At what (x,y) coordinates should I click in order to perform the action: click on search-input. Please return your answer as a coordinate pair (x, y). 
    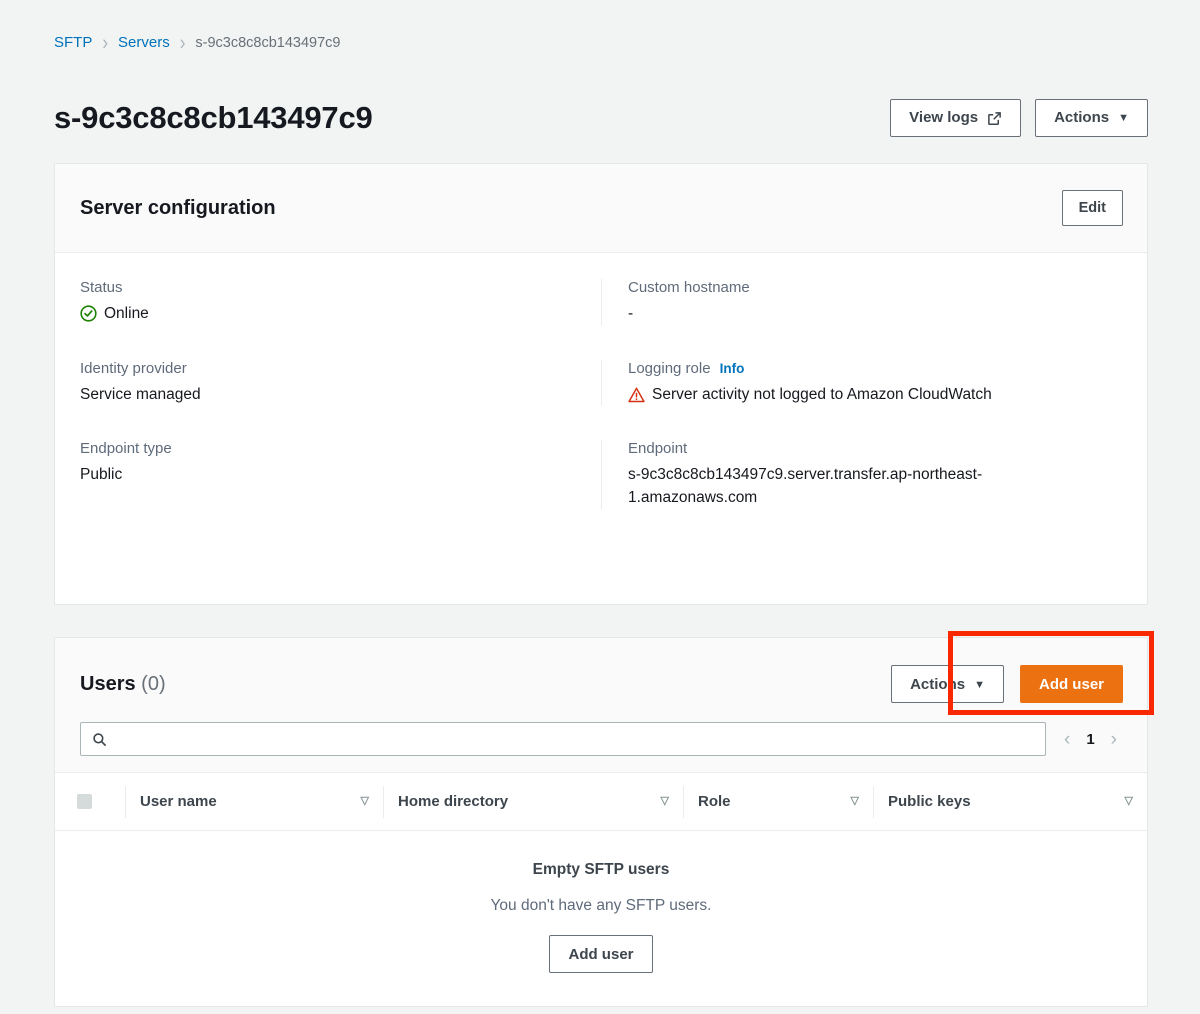
    Looking at the image, I should click on (563, 739).